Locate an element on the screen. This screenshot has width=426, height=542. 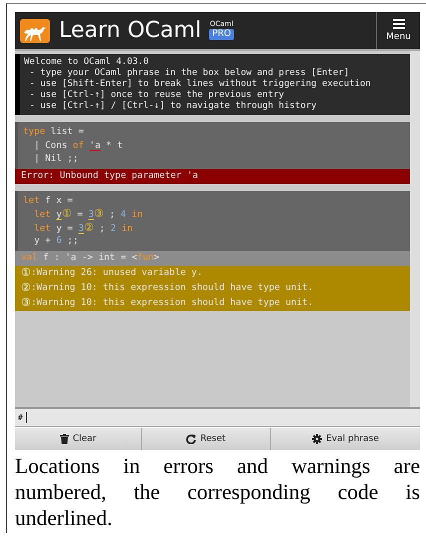
code-text: list = is located at coordinates (67, 131).